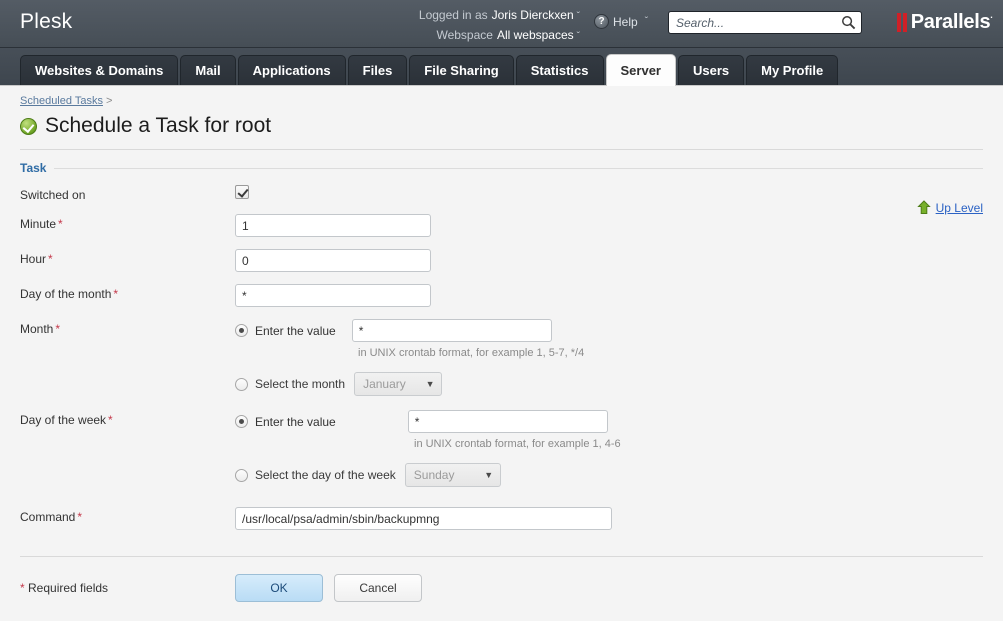  Describe the element at coordinates (452, 475) in the screenshot. I see `day-of-week-select-dropdown: Sunday ▼` at that location.